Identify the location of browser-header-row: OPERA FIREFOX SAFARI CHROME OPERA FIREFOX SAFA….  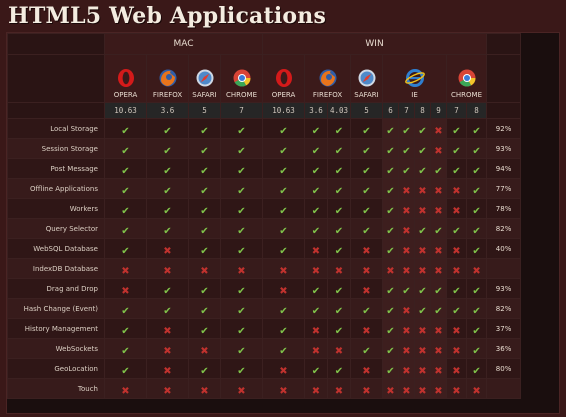
(264, 78).